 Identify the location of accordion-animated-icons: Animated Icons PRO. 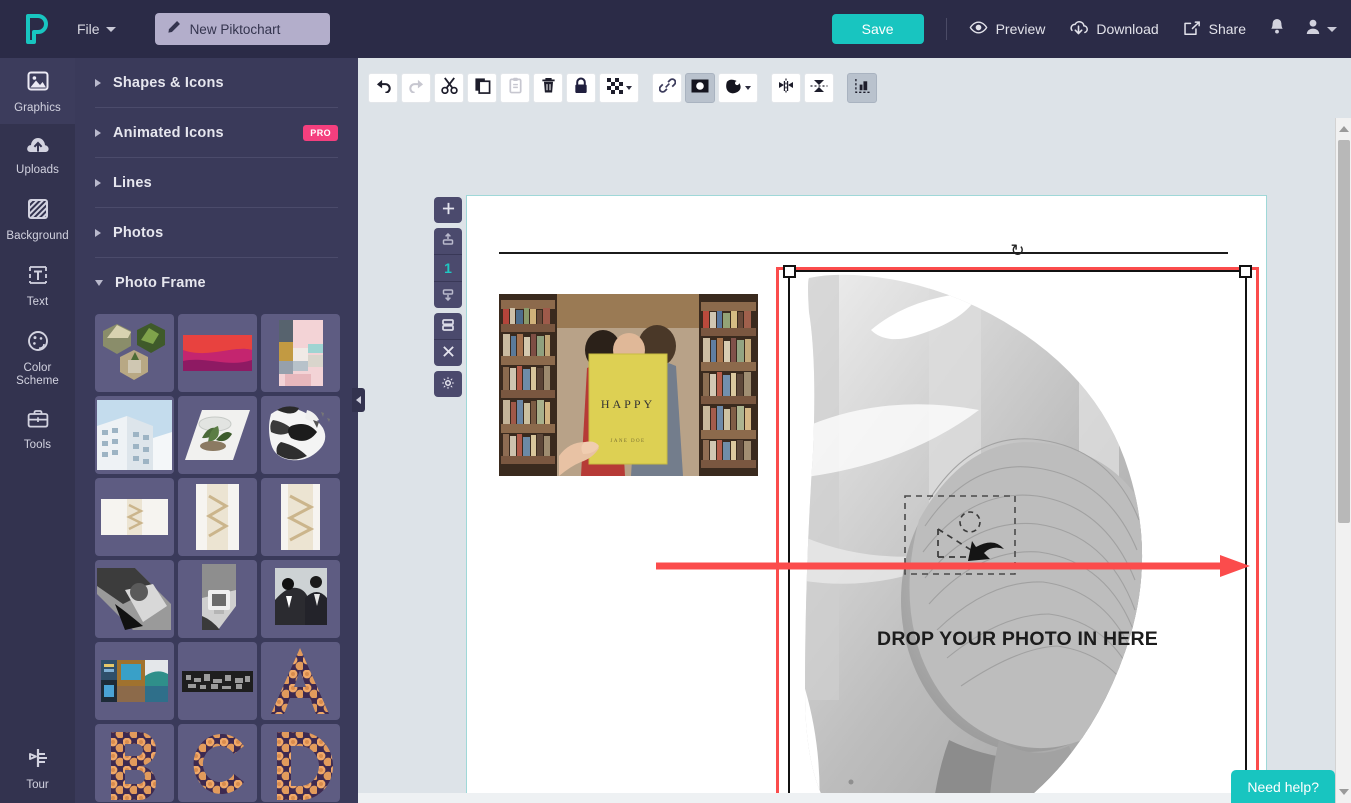
(216, 133).